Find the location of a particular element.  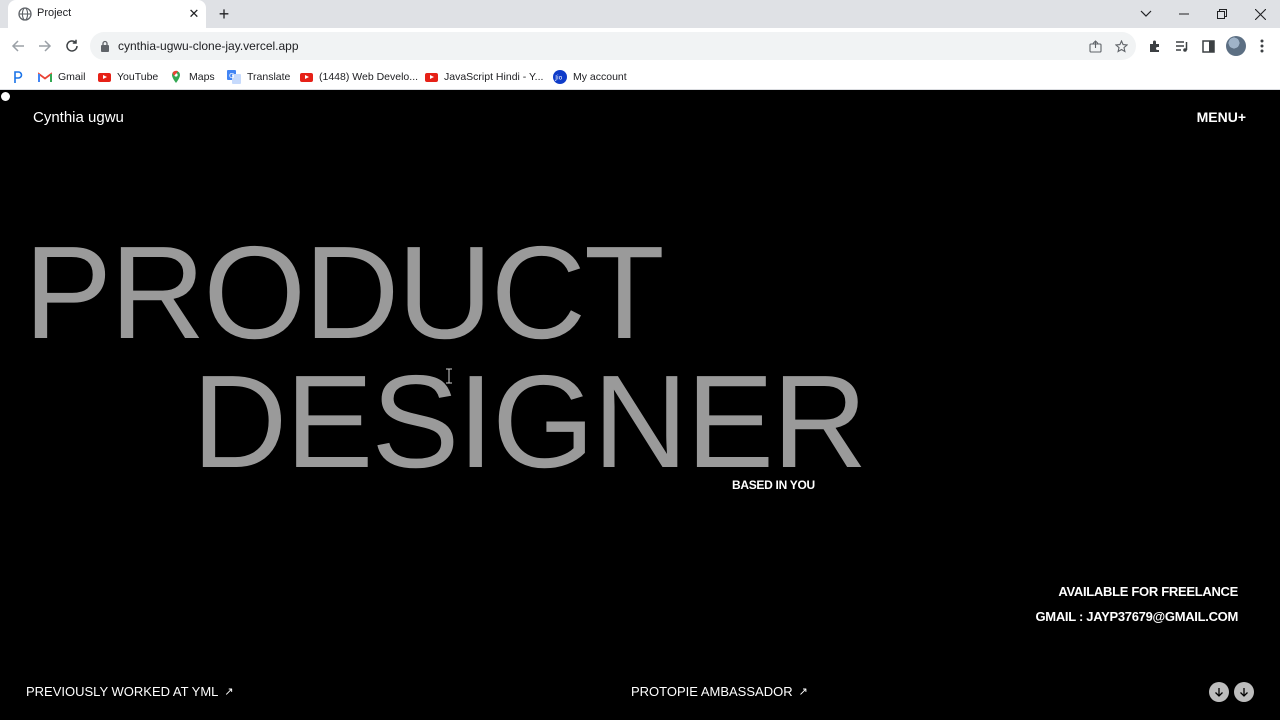

svg-text: G is located at coordinates (231, 76).